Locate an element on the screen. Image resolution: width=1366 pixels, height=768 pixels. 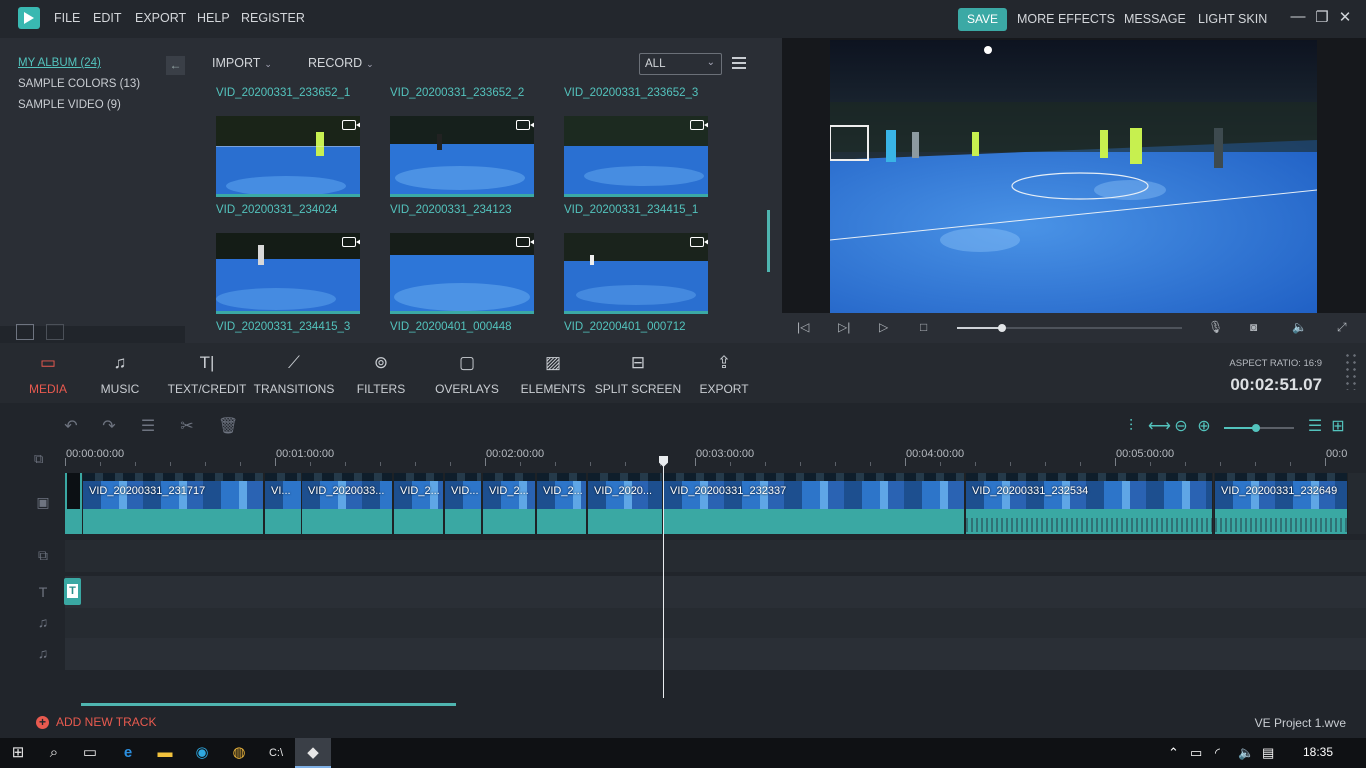
task-view-icon: ▭ is located at coordinates (90, 753).